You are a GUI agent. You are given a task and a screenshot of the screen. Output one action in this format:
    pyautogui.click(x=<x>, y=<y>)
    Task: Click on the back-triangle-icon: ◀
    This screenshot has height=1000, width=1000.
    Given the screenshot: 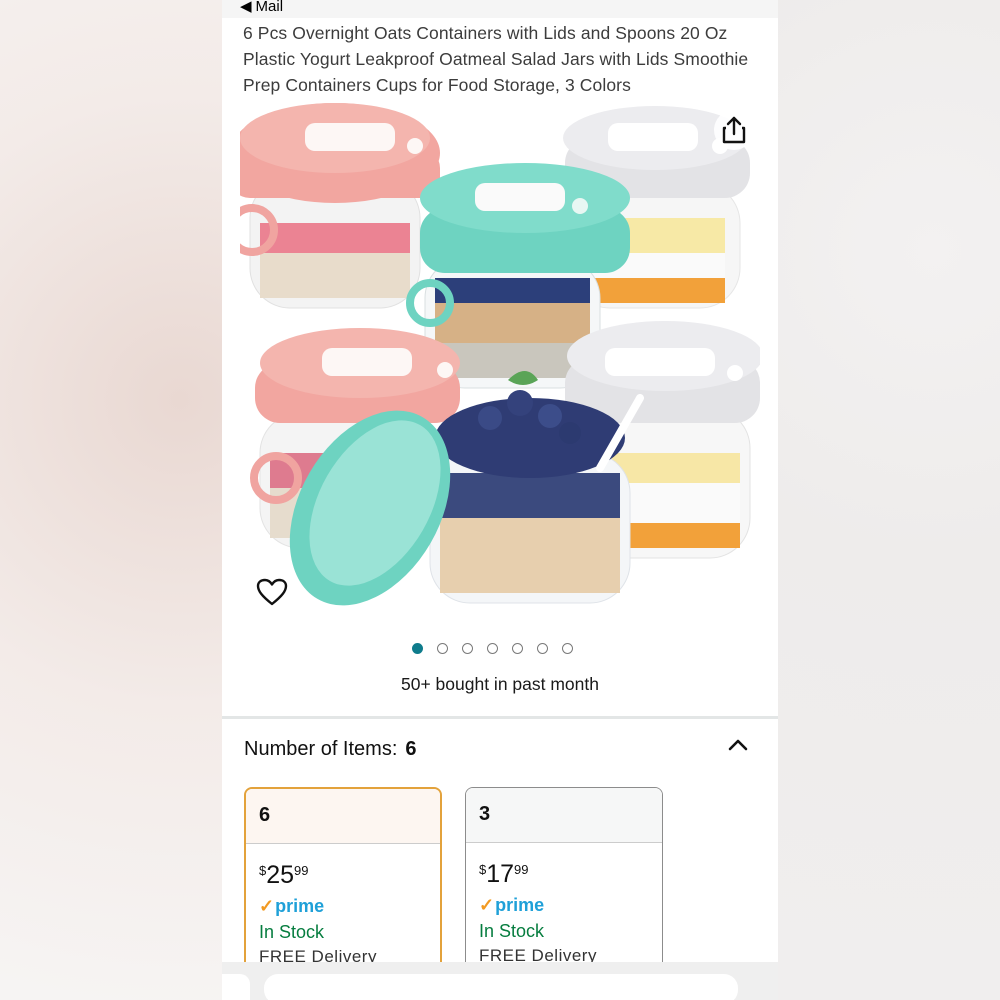 What is the action you would take?
    pyautogui.click(x=246, y=7)
    